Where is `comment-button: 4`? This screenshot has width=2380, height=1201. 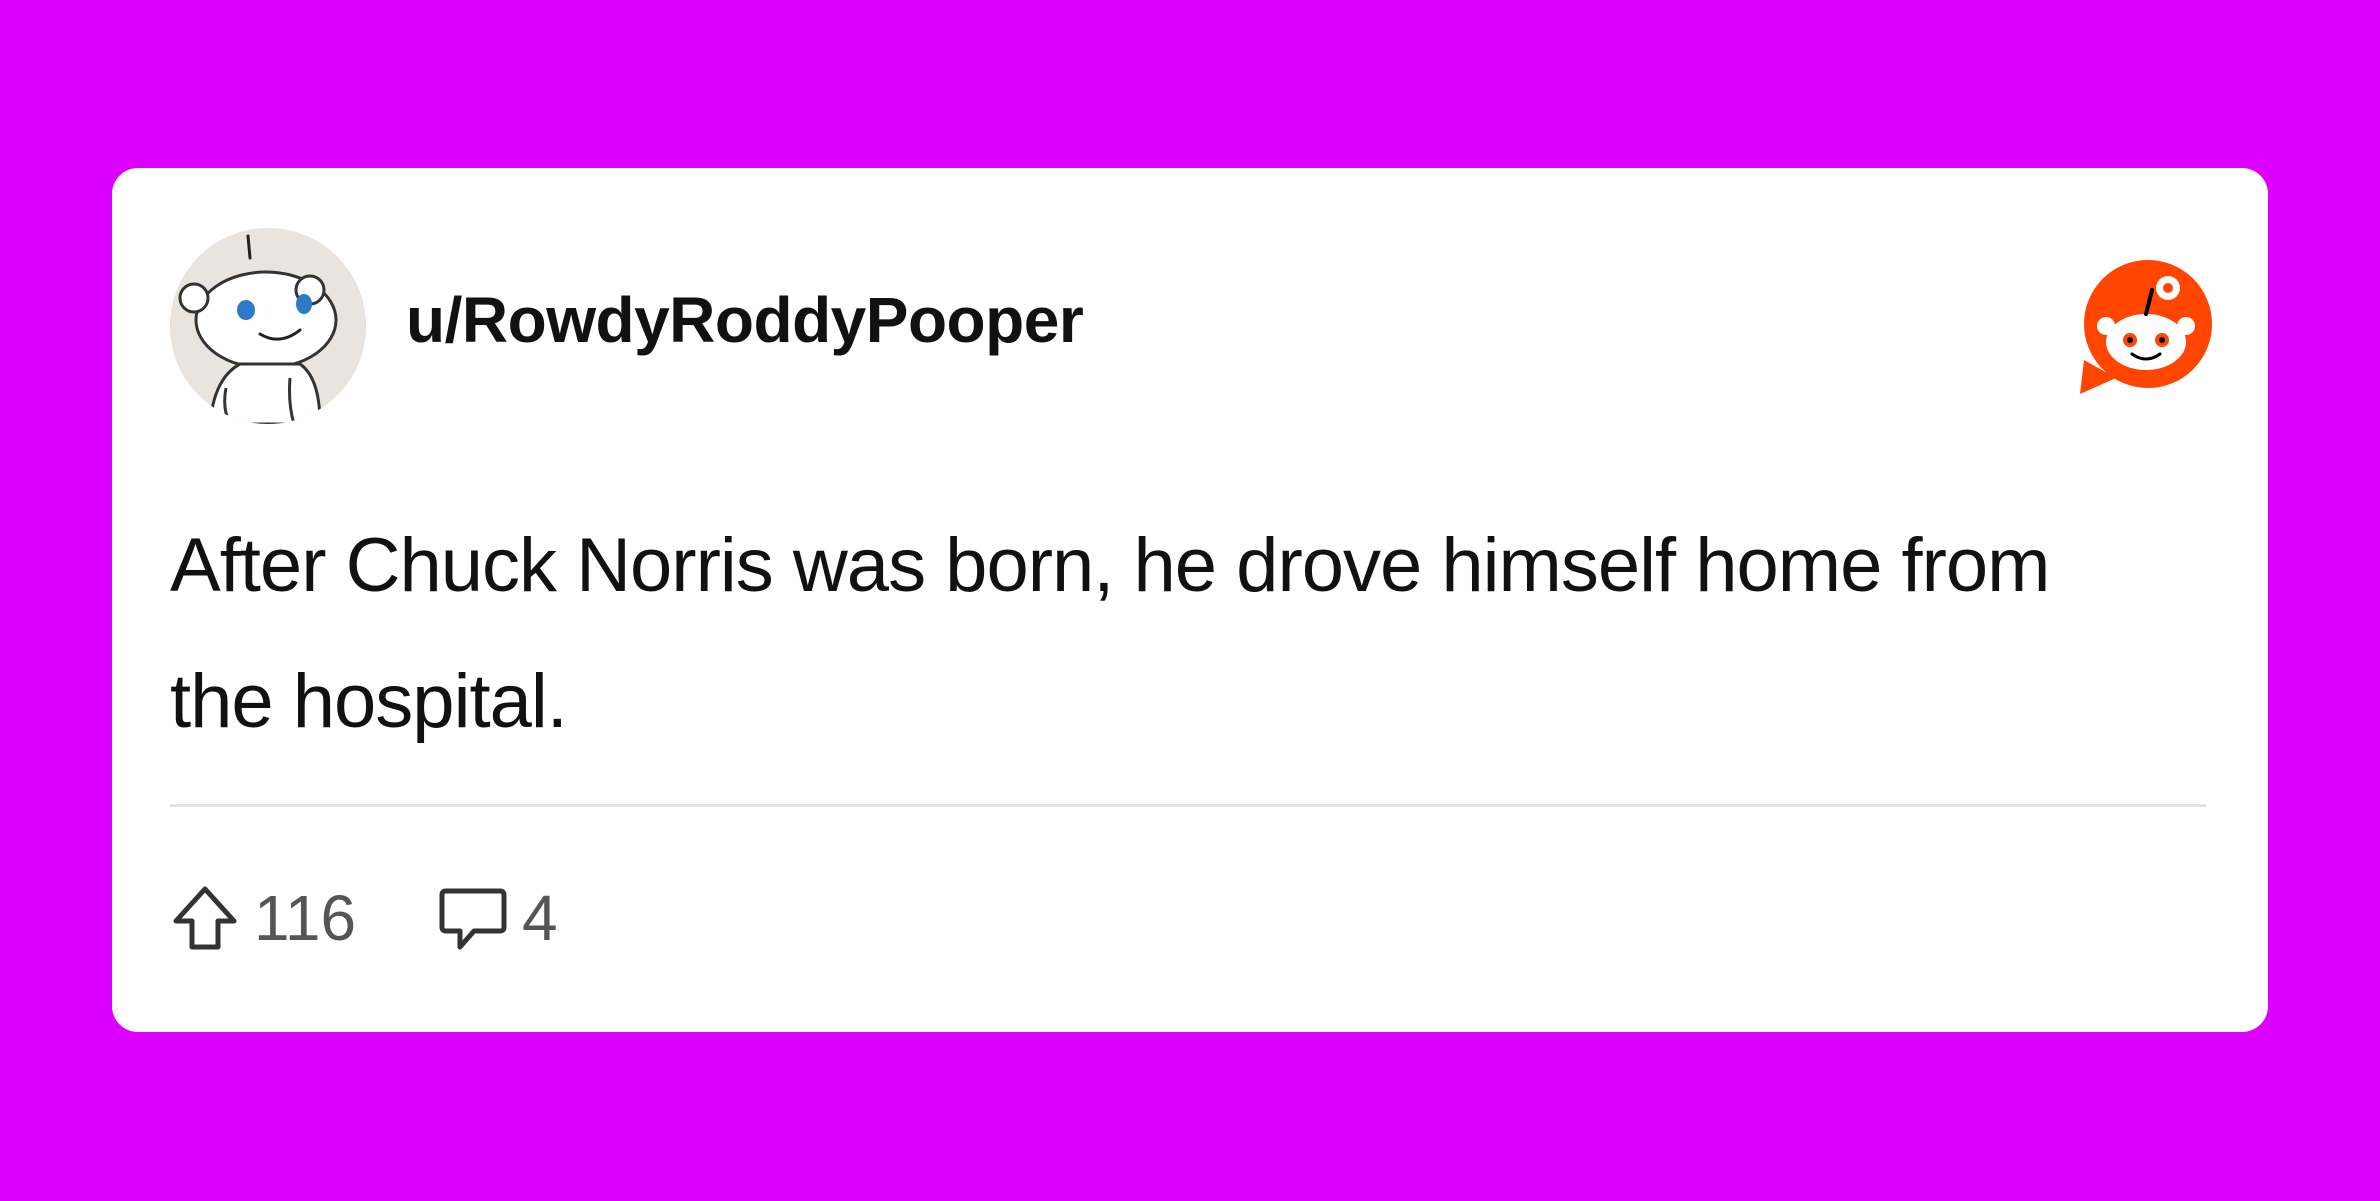 comment-button: 4 is located at coordinates (498, 918).